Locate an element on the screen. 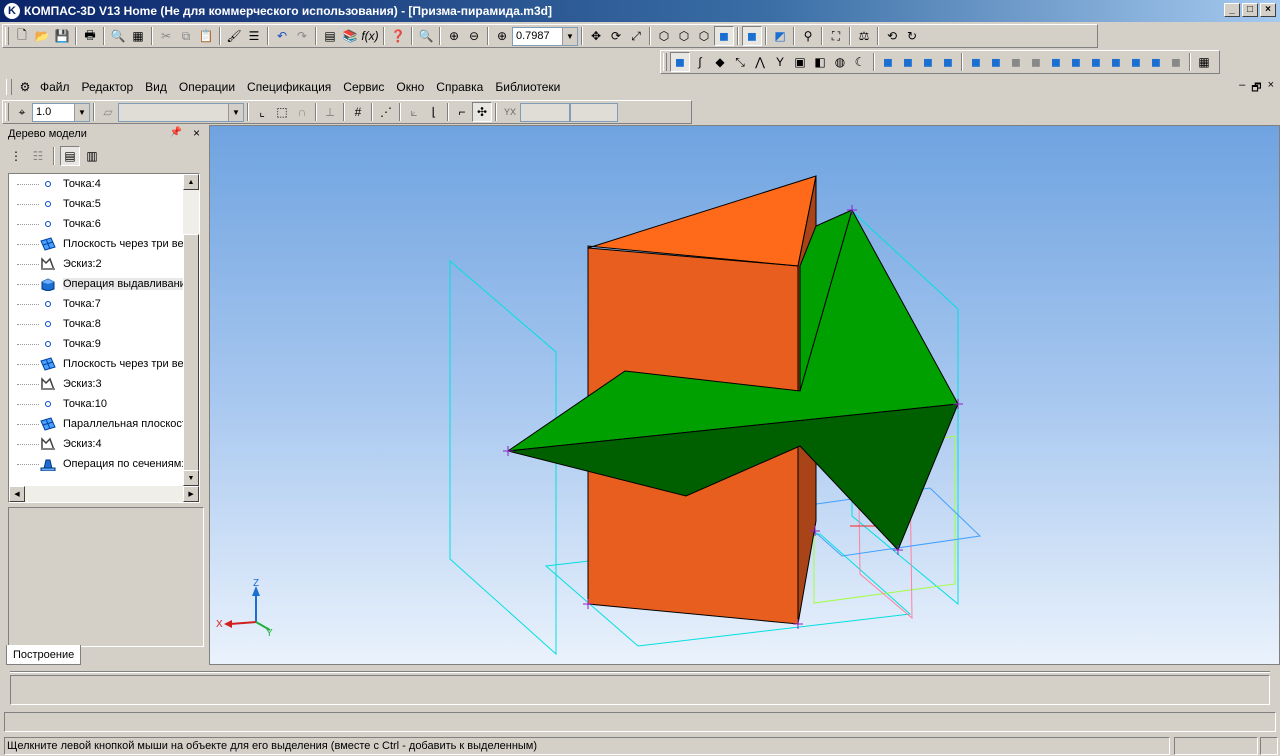  redo-icon: ↷ is located at coordinates (302, 36).